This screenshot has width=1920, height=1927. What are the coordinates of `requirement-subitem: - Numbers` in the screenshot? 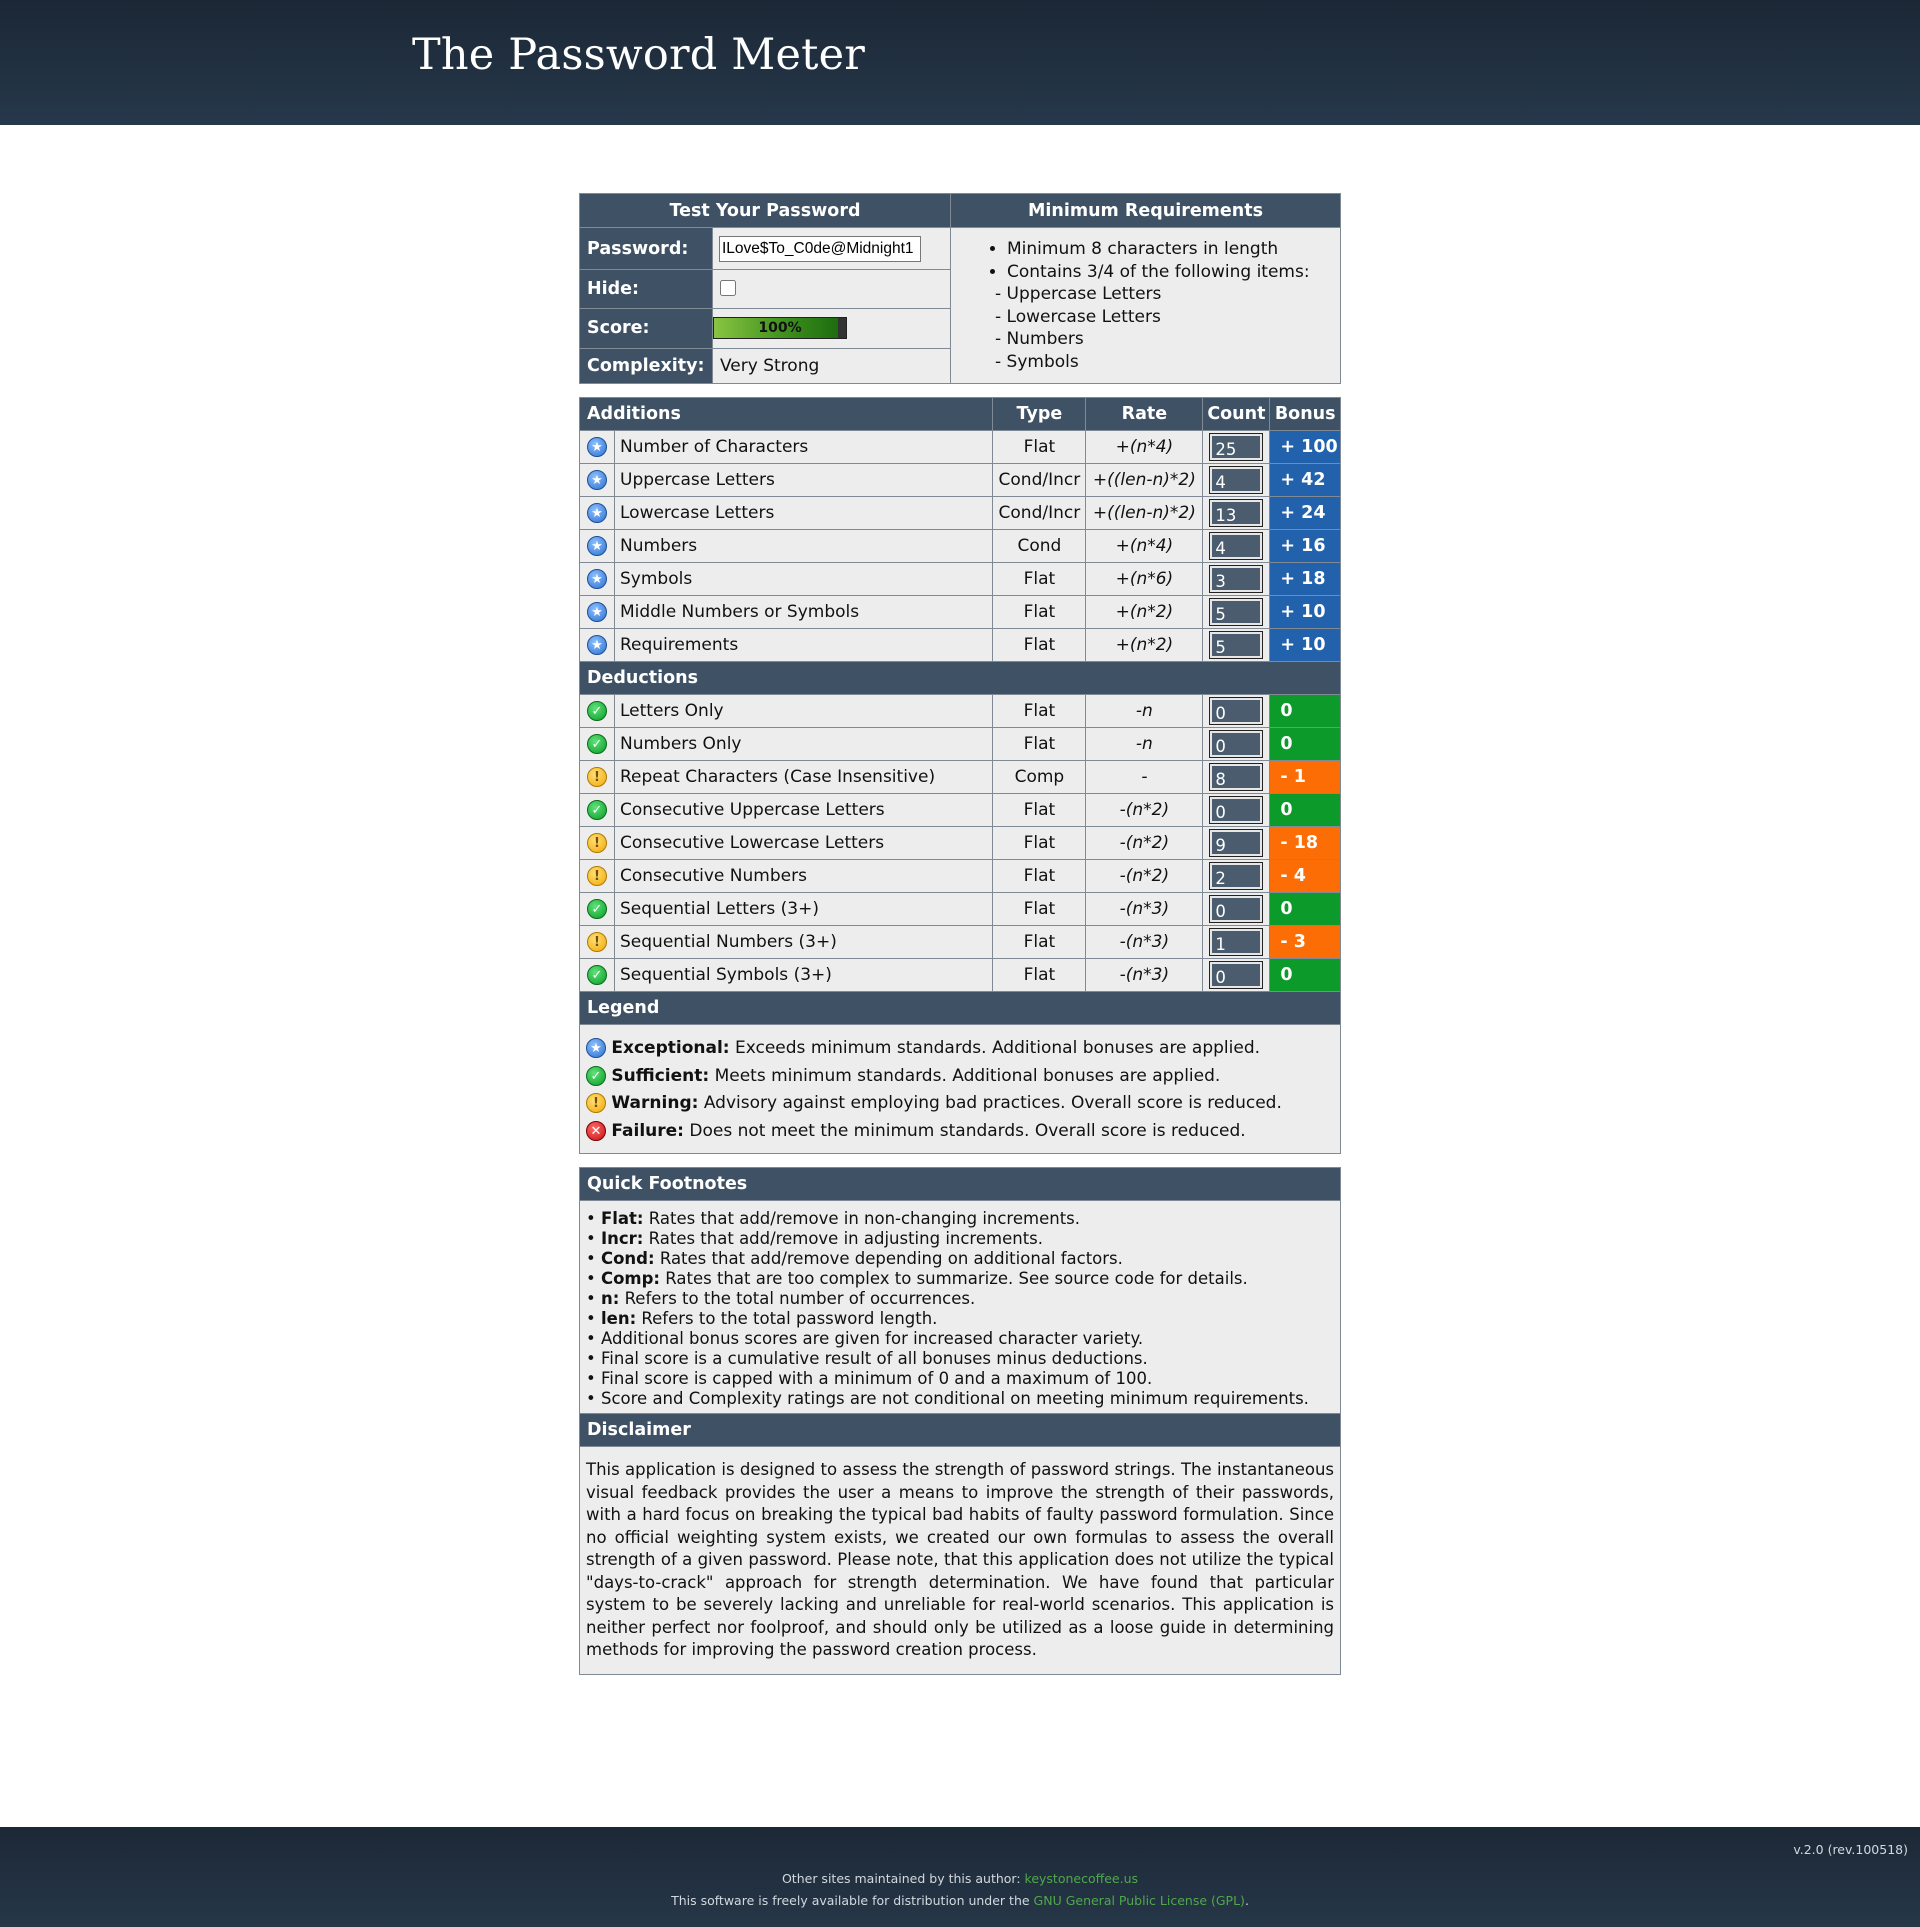 It's located at (1039, 339).